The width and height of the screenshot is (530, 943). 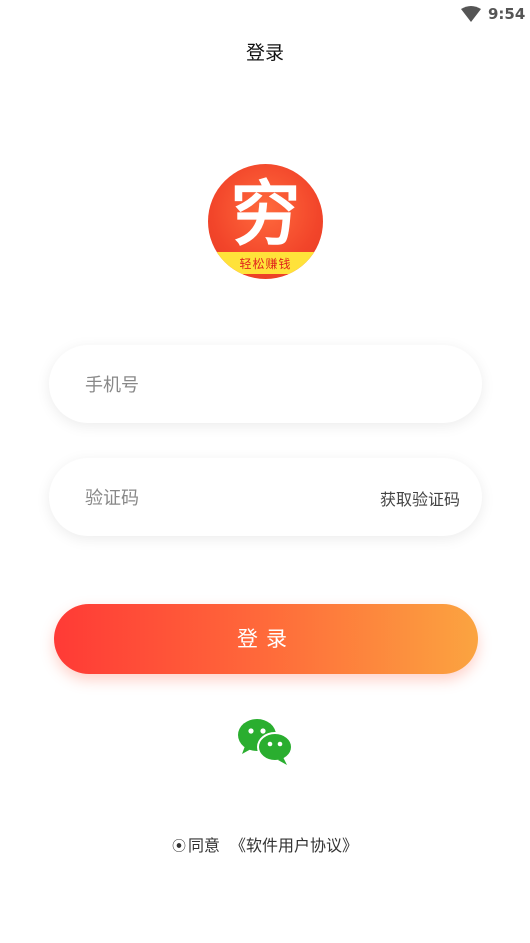 I want to click on status-time: 9:54, so click(x=507, y=14).